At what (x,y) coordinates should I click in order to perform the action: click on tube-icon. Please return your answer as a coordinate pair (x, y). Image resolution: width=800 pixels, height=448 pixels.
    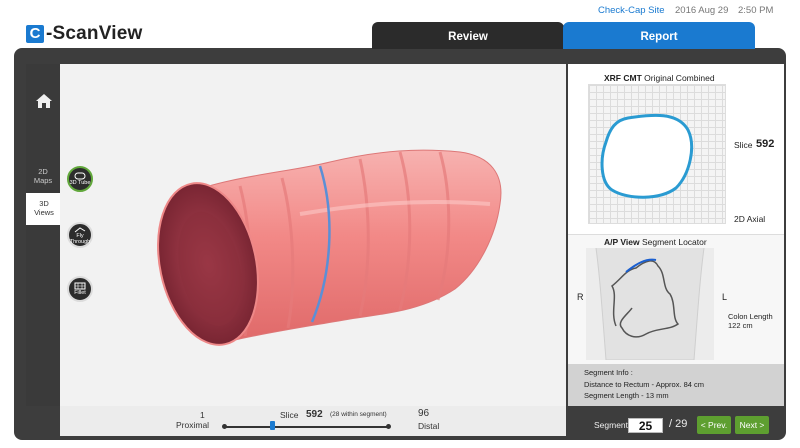
    Looking at the image, I should click on (80, 176).